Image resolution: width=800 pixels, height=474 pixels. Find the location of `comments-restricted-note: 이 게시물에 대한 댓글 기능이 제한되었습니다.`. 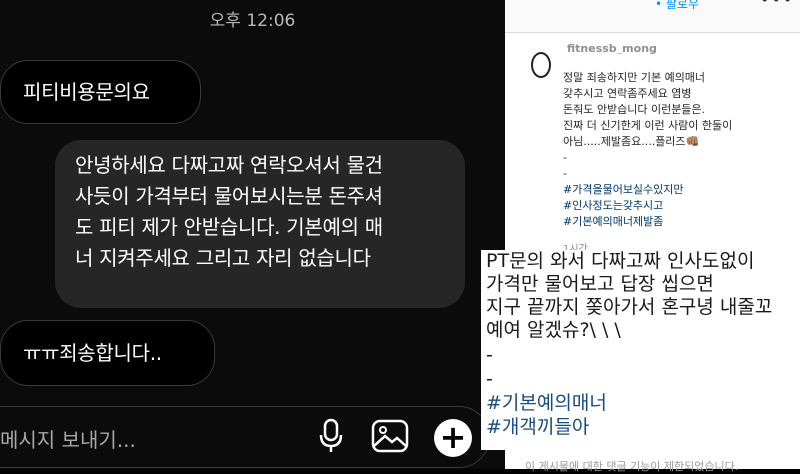

comments-restricted-note: 이 게시물에 대한 댓글 기능이 제한되었습니다. is located at coordinates (632, 466).